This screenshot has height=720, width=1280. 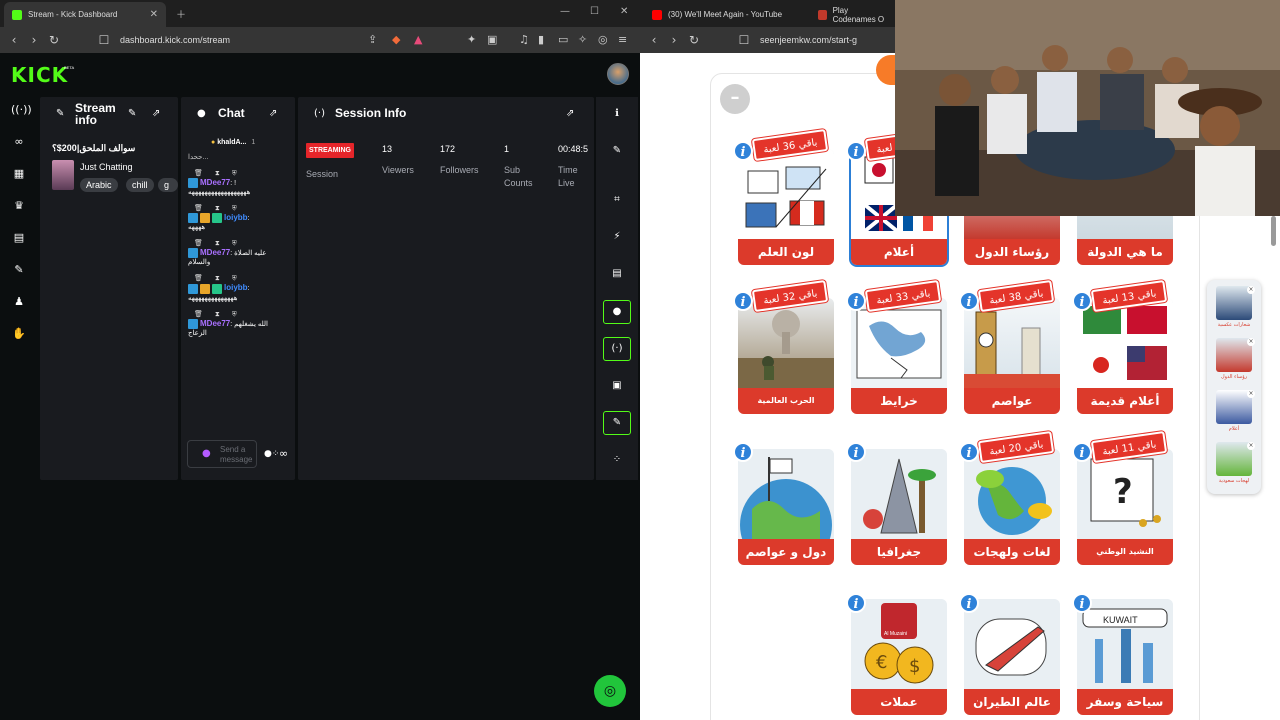 What do you see at coordinates (175, 40) in the screenshot?
I see `address-bar: dashboard.kick.com/stream` at bounding box center [175, 40].